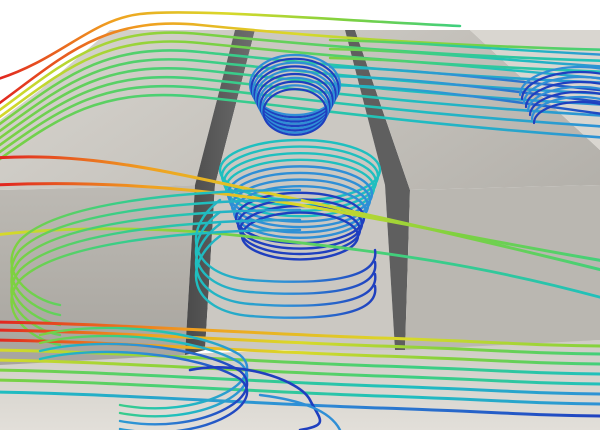  I want to click on right-block-side-face, so click(502, 267).